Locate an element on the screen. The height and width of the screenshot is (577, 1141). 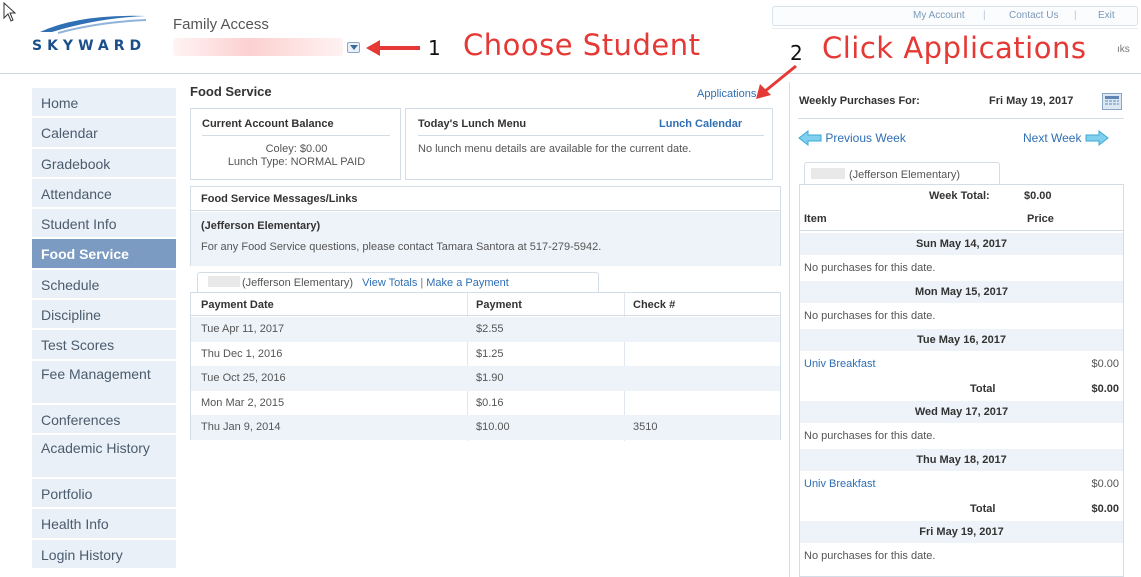
lunch-type: Lunch Type: NORMAL PAID is located at coordinates (296, 162).